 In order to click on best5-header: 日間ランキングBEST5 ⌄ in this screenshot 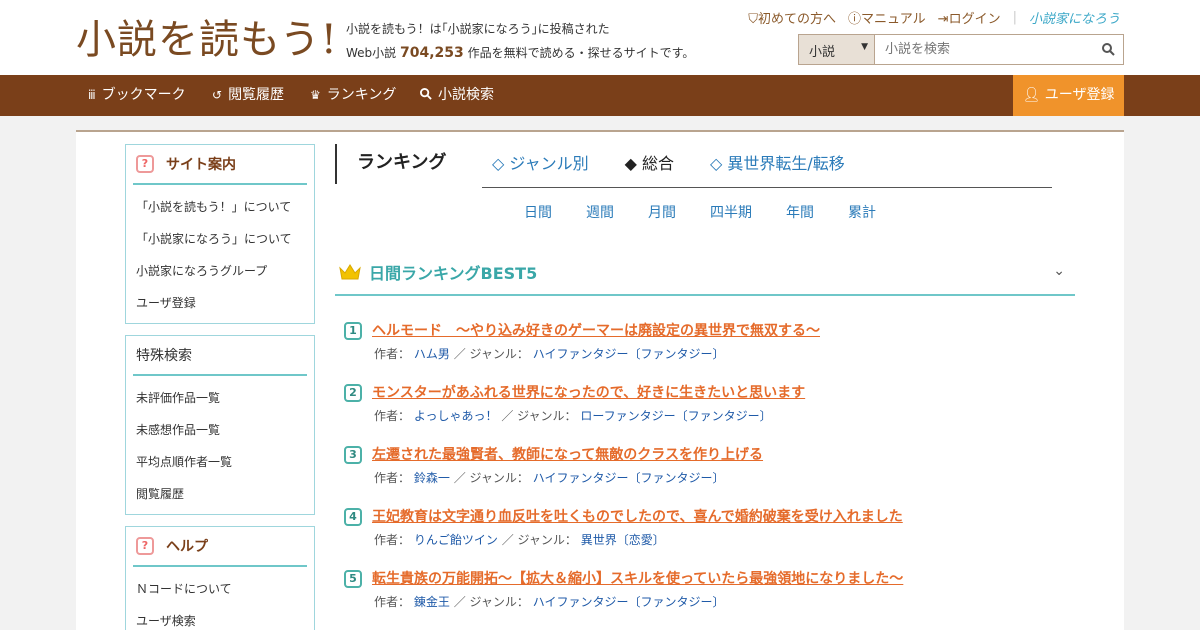, I will do `click(705, 273)`.